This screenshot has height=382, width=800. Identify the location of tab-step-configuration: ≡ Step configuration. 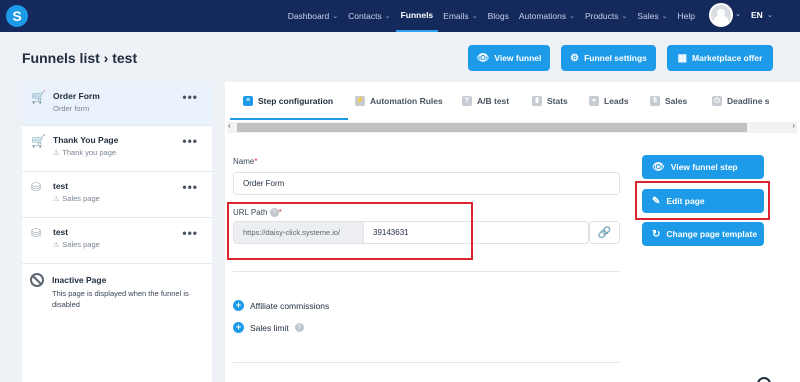
(288, 101).